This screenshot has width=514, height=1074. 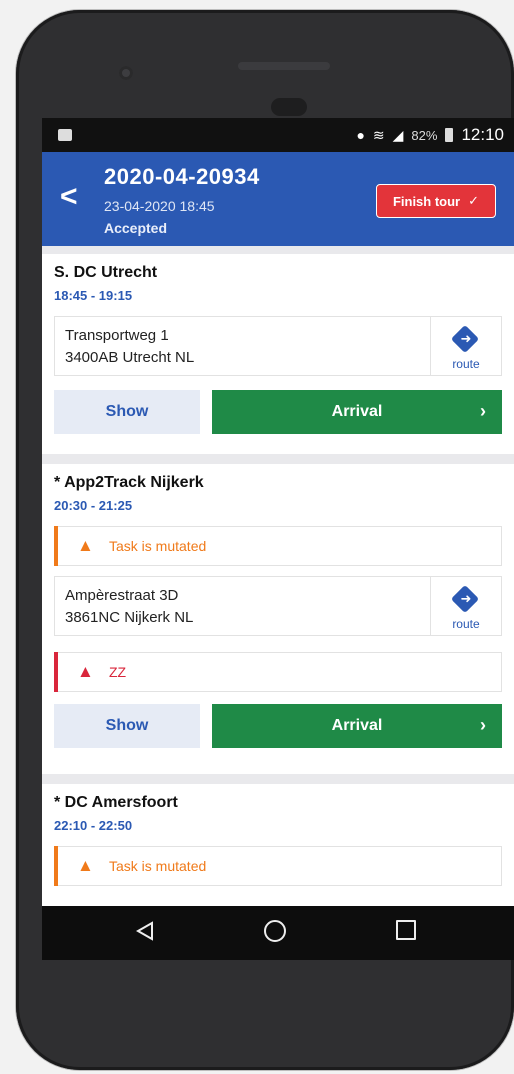 What do you see at coordinates (145, 931) in the screenshot?
I see `nav-back-icon` at bounding box center [145, 931].